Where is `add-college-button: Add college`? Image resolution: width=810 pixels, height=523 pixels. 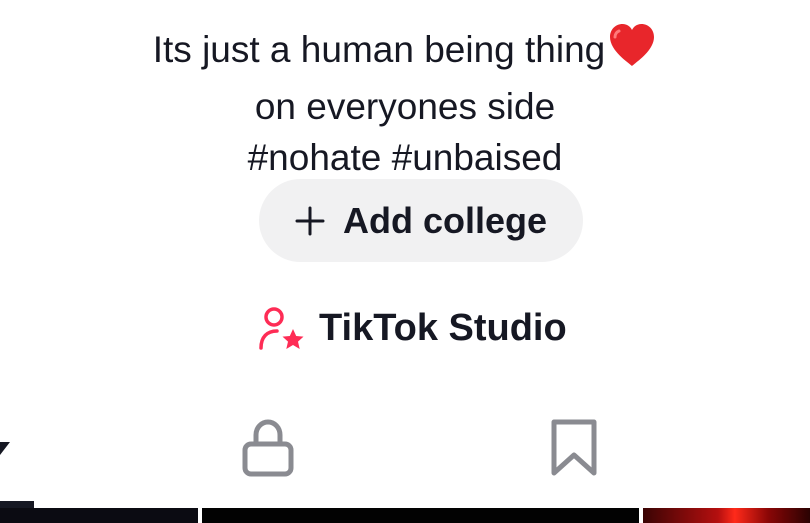 add-college-button: Add college is located at coordinates (421, 220).